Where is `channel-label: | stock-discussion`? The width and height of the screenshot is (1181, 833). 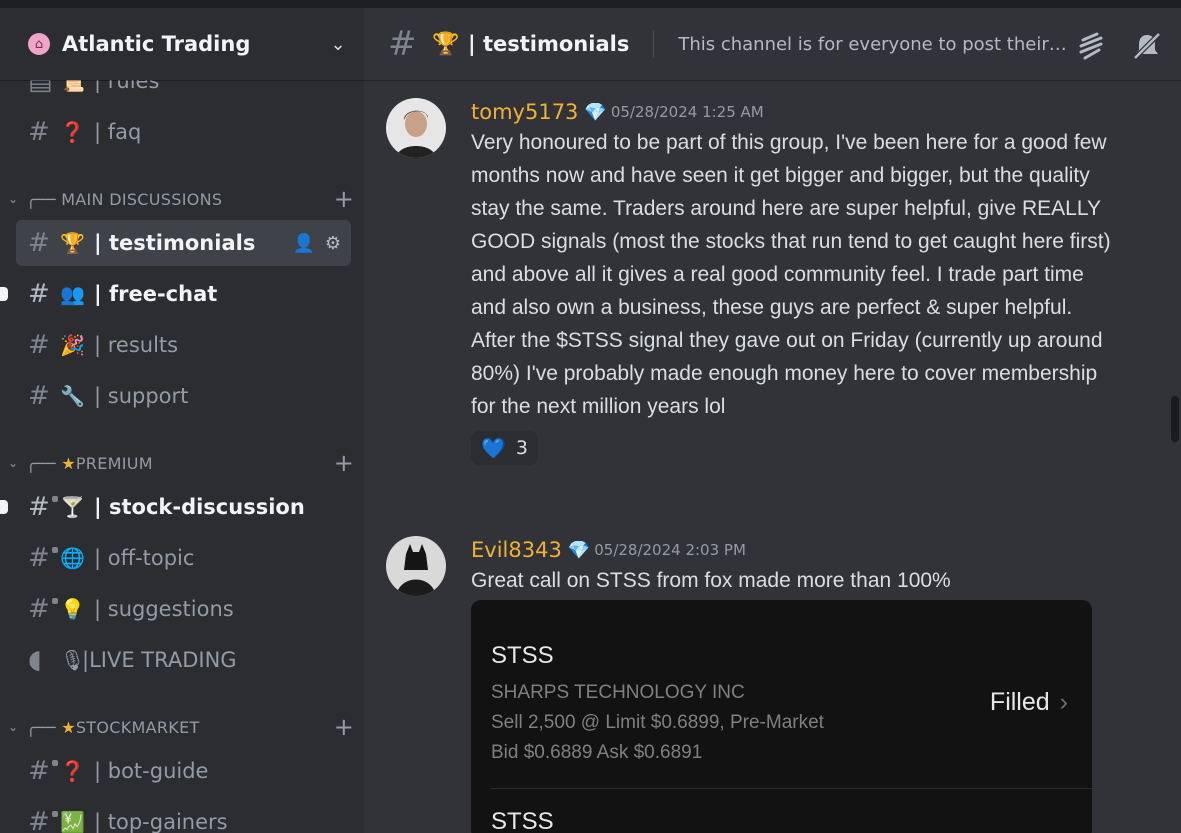
channel-label: | stock-discussion is located at coordinates (199, 507).